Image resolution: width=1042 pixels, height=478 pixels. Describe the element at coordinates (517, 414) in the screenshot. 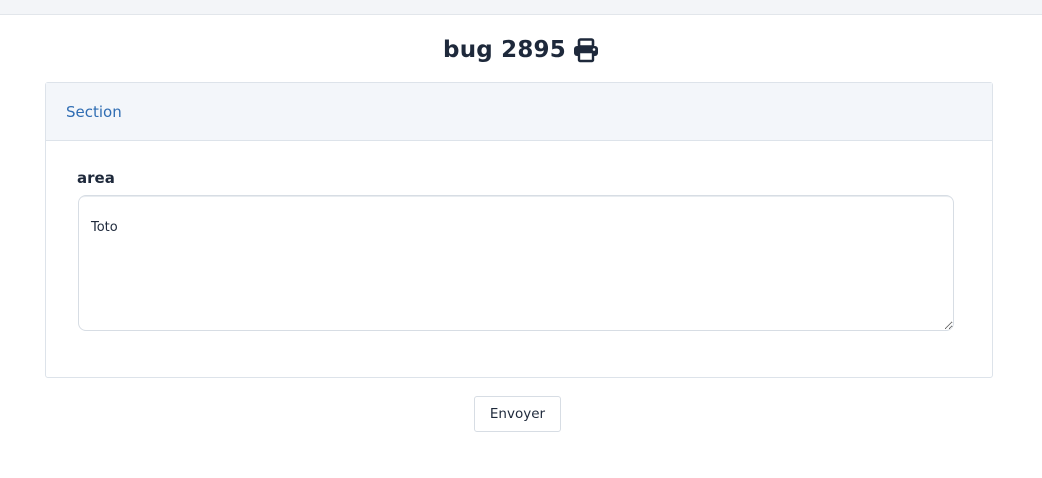

I see `submit-button: Envoyer` at that location.